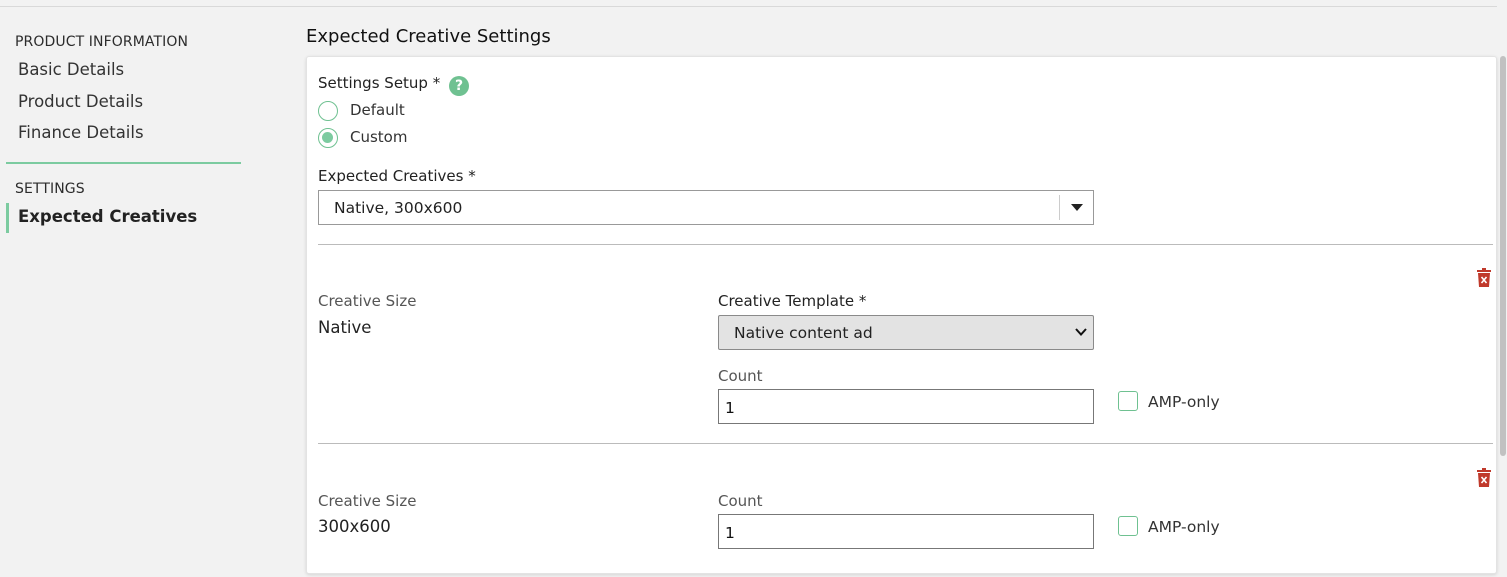  What do you see at coordinates (378, 137) in the screenshot?
I see `radio-custom-label: Custom` at bounding box center [378, 137].